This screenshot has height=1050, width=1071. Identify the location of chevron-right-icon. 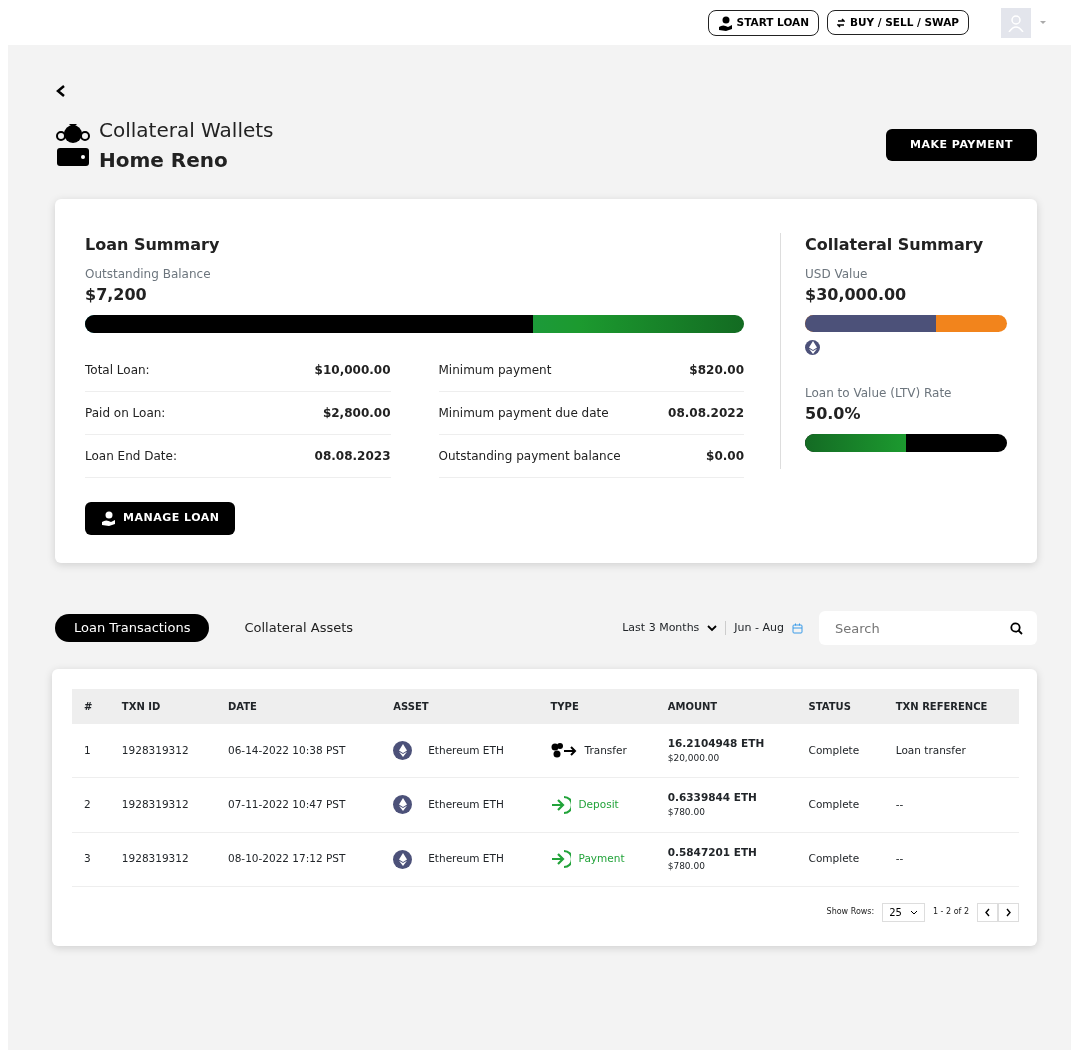
(1008, 913).